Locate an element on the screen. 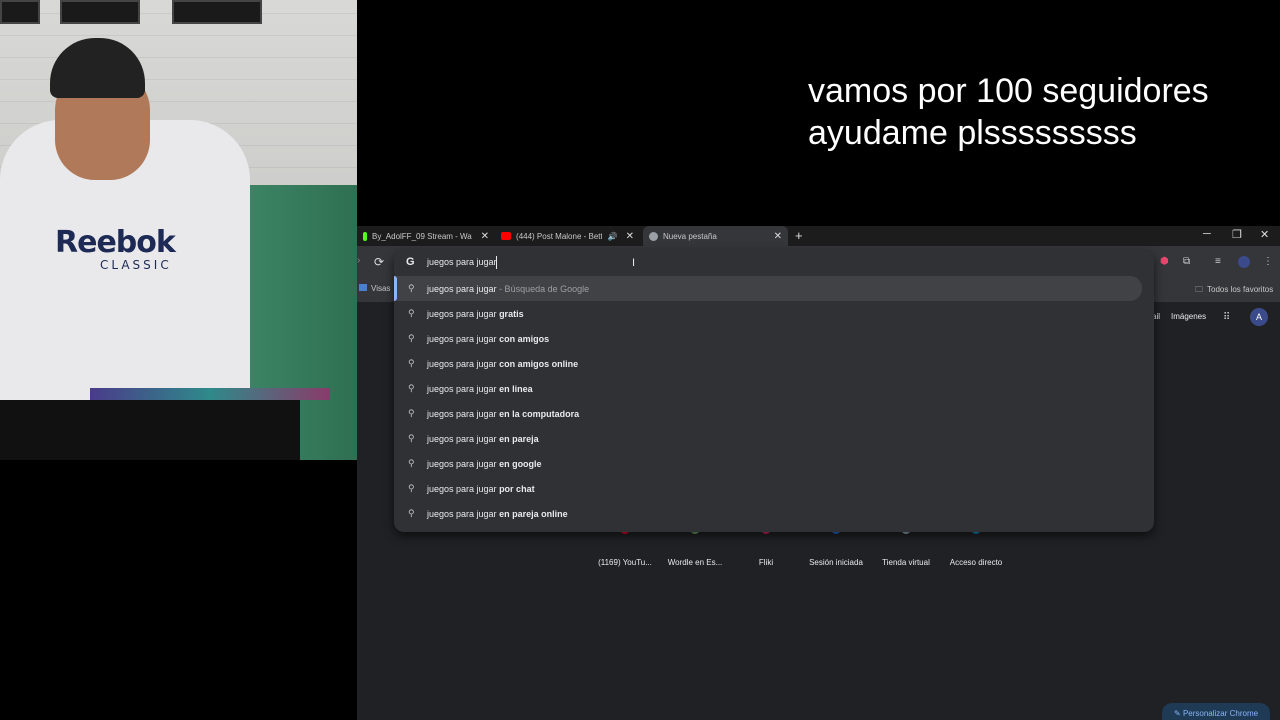 The width and height of the screenshot is (1280, 720). suggestion-completion: por chat is located at coordinates (517, 489).